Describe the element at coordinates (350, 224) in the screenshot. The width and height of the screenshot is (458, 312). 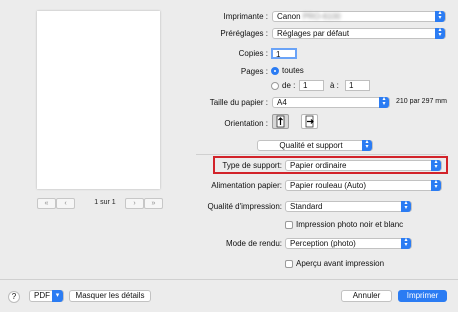
I see `grayscale-label: Impression photo noir et blanc` at that location.